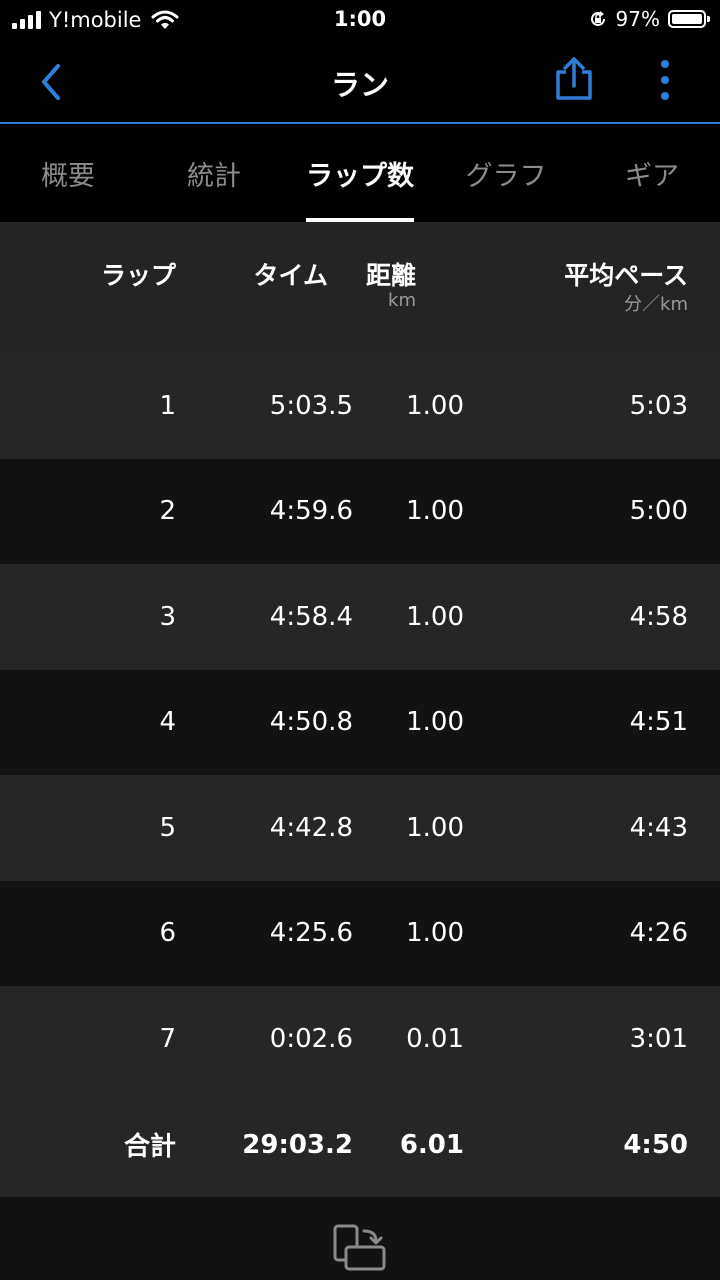  What do you see at coordinates (138, 275) in the screenshot?
I see `header-lap: ラップ` at bounding box center [138, 275].